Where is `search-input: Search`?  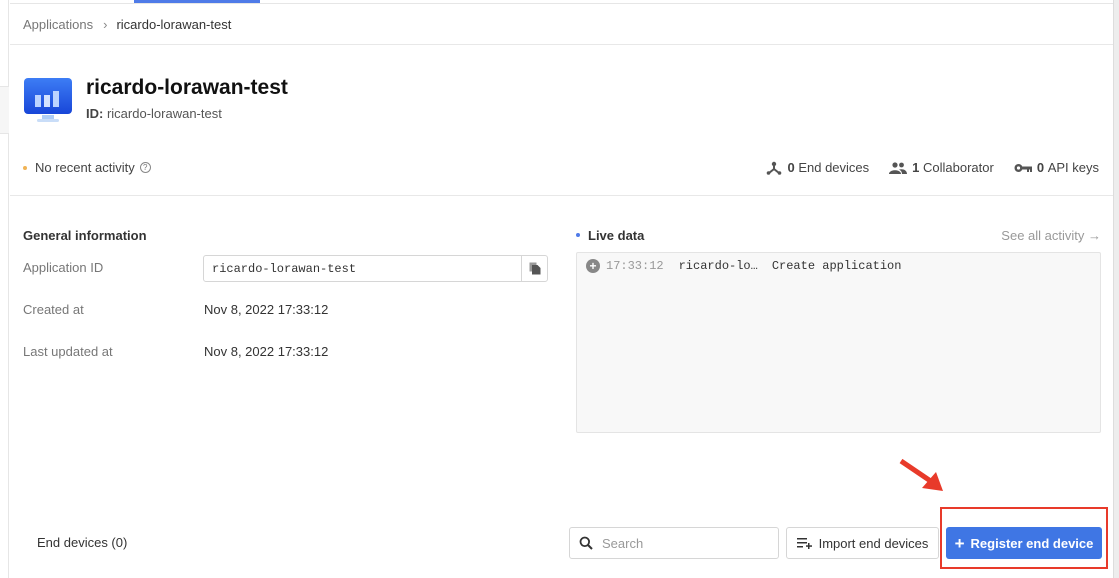
search-input: Search is located at coordinates (674, 543).